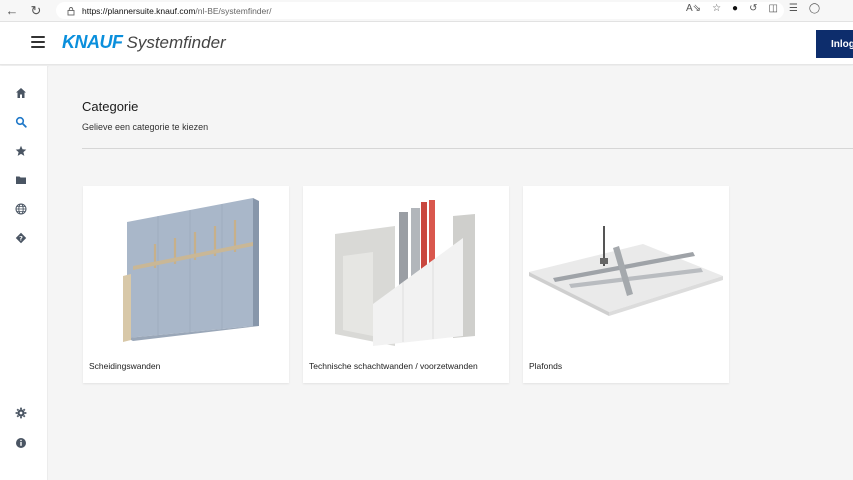 The height and width of the screenshot is (480, 853). Describe the element at coordinates (145, 127) in the screenshot. I see `page-subtitle: Gelieve een categorie te kiezen` at that location.